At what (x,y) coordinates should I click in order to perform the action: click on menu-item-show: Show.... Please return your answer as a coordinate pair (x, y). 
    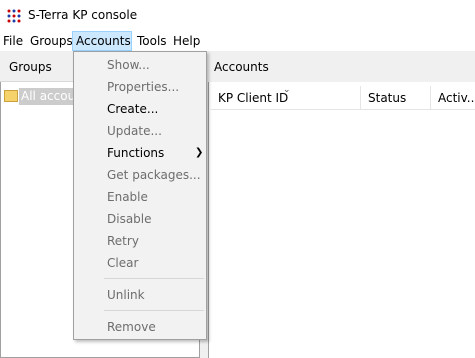
    Looking at the image, I should click on (128, 65).